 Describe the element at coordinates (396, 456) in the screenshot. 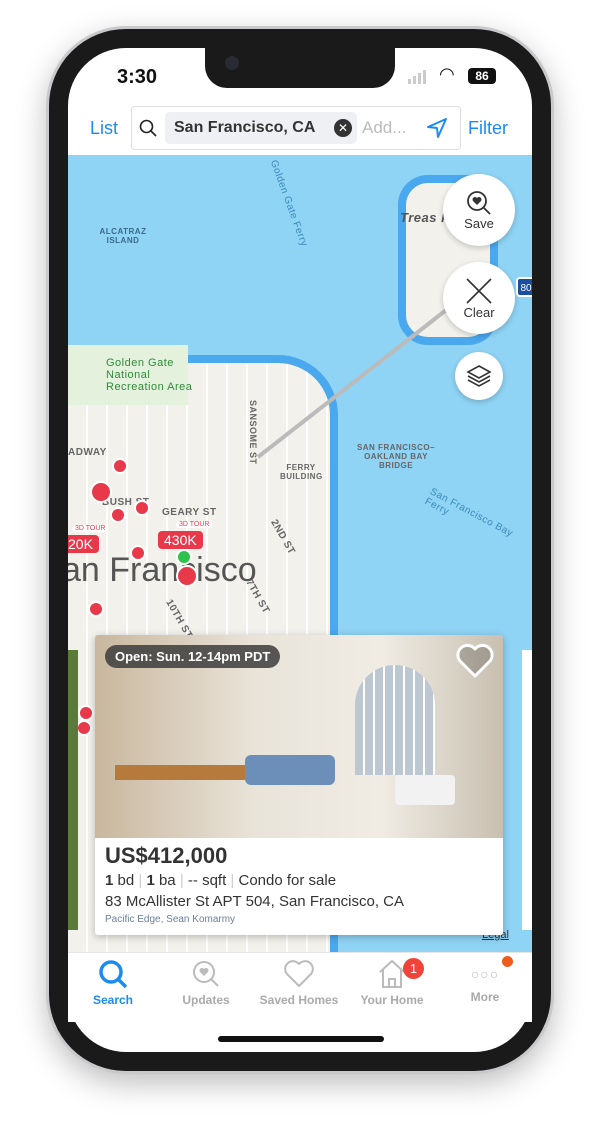

I see `map-label: SAN FRANCISCO–OAKLAND BAY BRIDGE` at that location.